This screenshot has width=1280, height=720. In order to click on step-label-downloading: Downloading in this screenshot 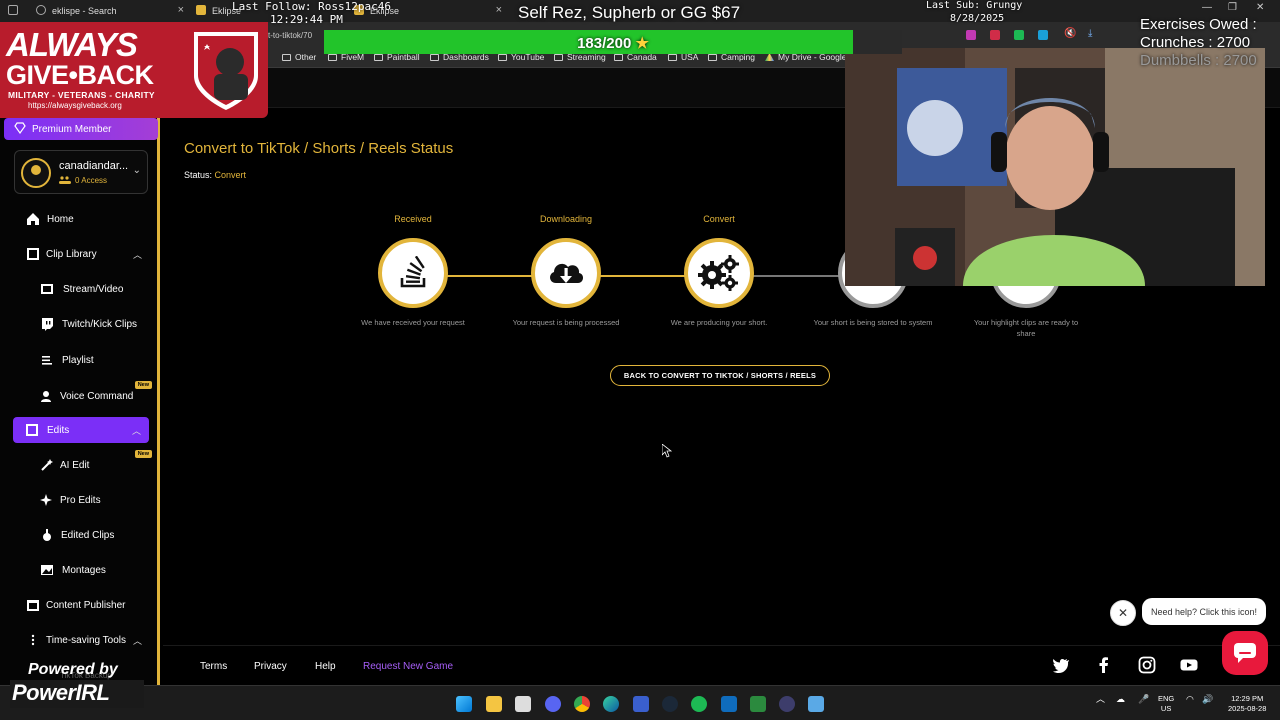, I will do `click(566, 219)`.